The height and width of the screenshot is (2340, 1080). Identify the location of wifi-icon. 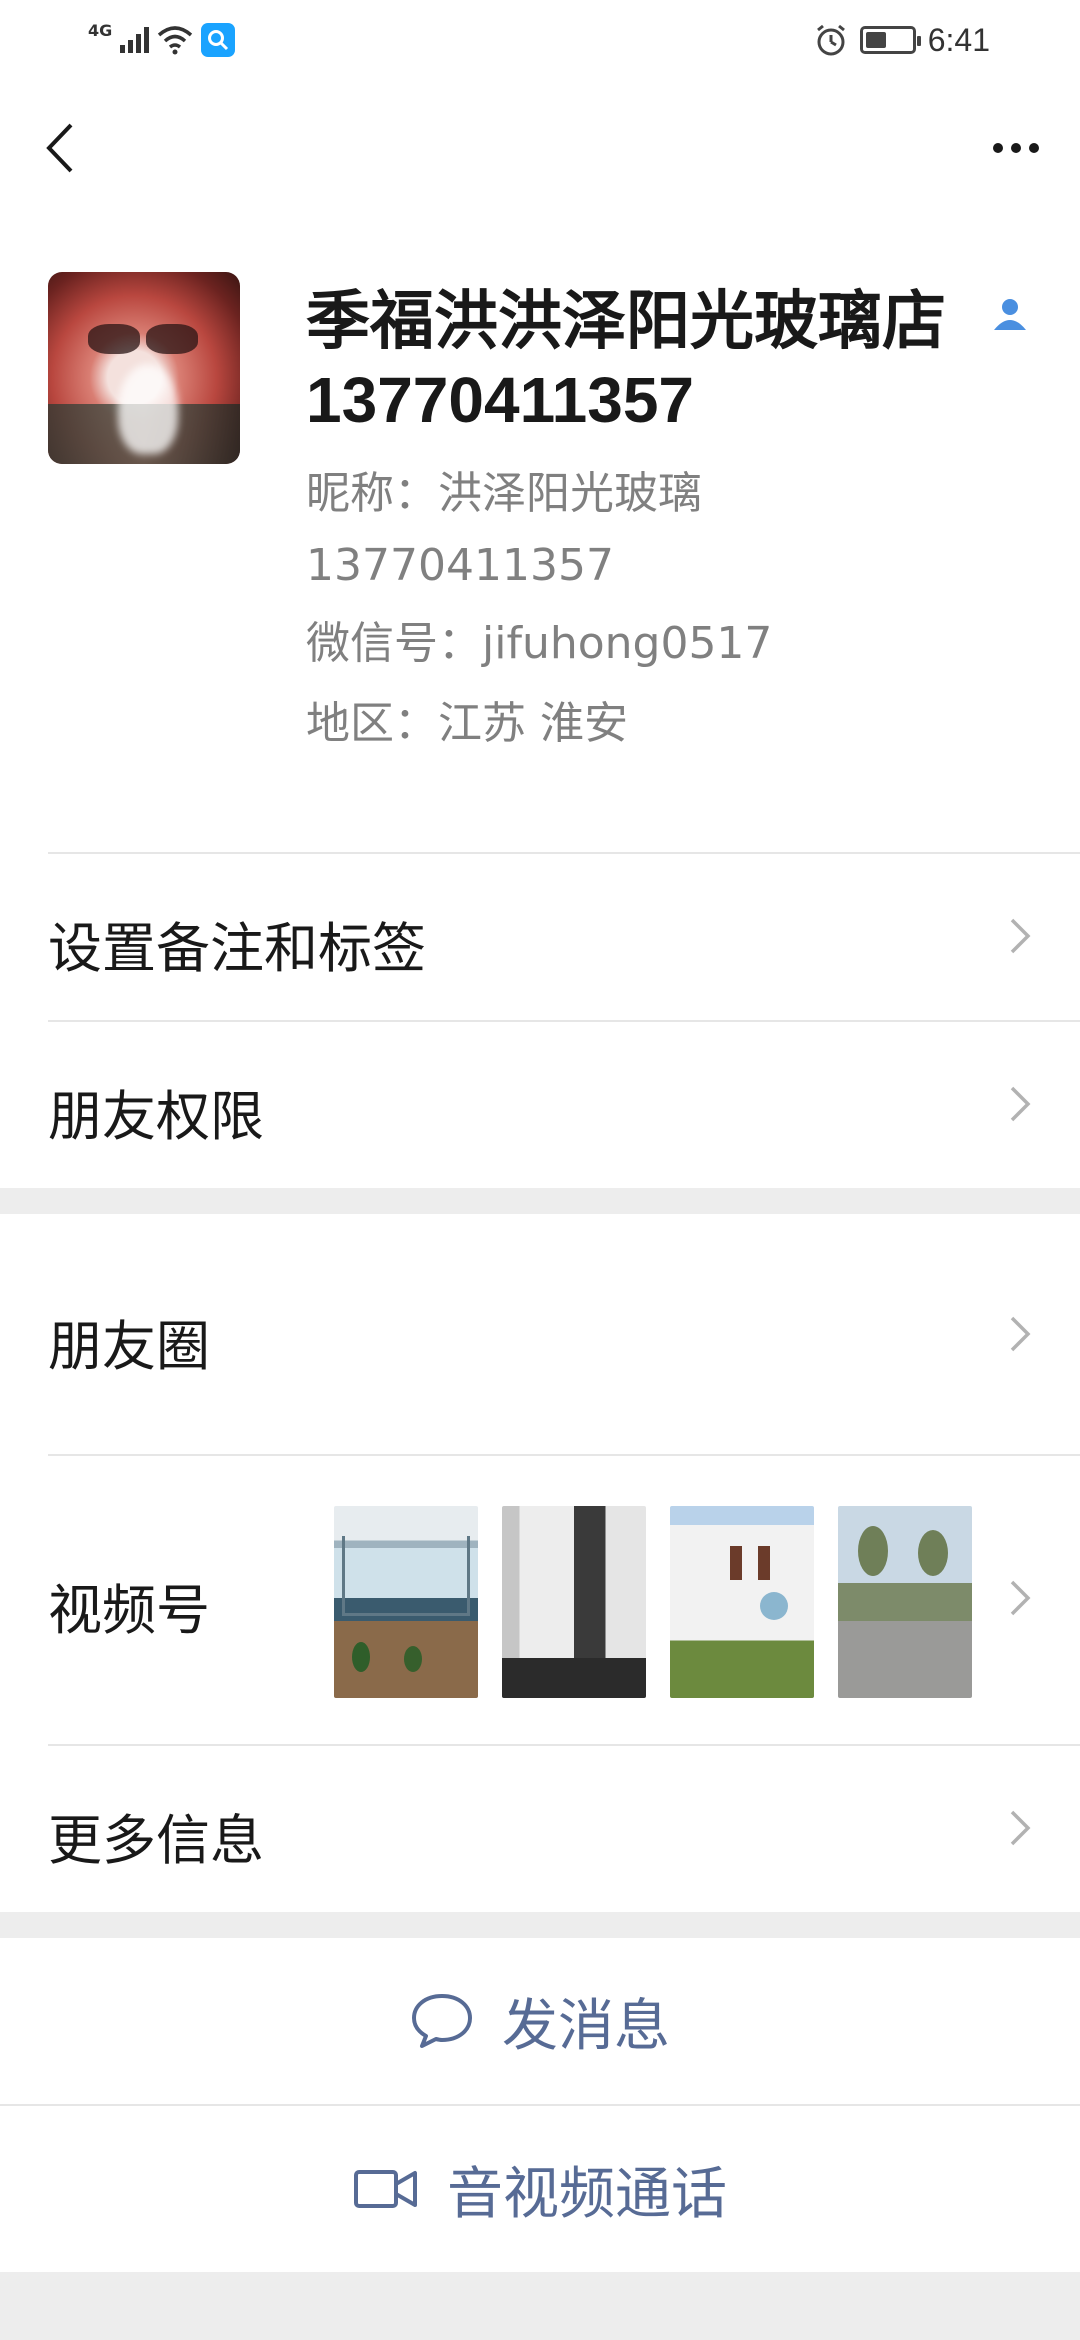
(175, 40).